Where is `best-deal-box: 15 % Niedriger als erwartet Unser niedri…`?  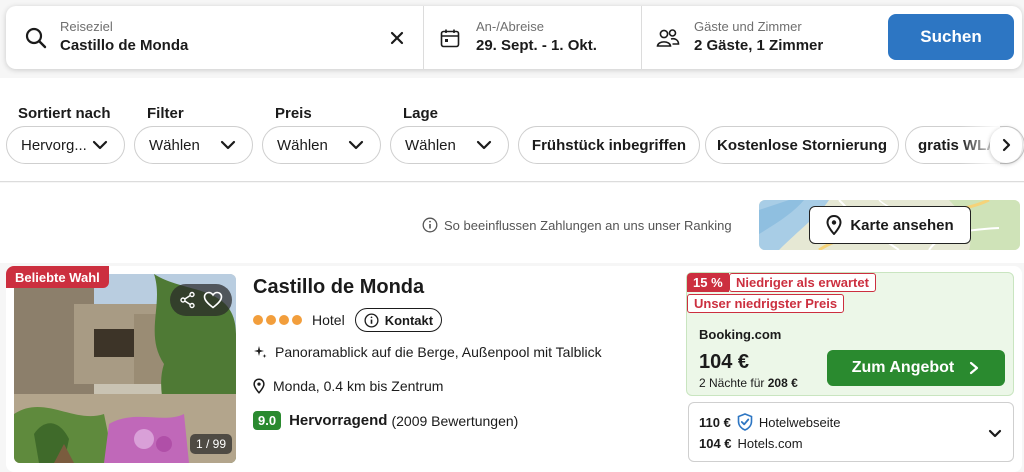
best-deal-box: 15 % Niedriger als erwartet Unser niedri… is located at coordinates (850, 334).